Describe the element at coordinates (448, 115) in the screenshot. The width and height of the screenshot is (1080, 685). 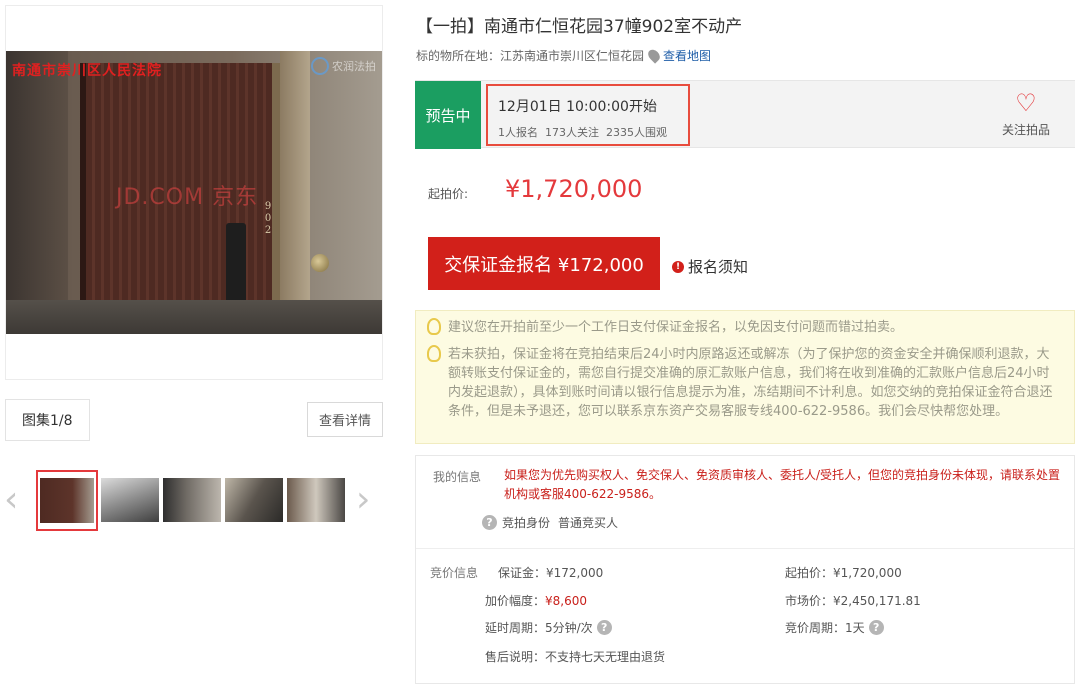
I see `status-badge: 预告中` at that location.